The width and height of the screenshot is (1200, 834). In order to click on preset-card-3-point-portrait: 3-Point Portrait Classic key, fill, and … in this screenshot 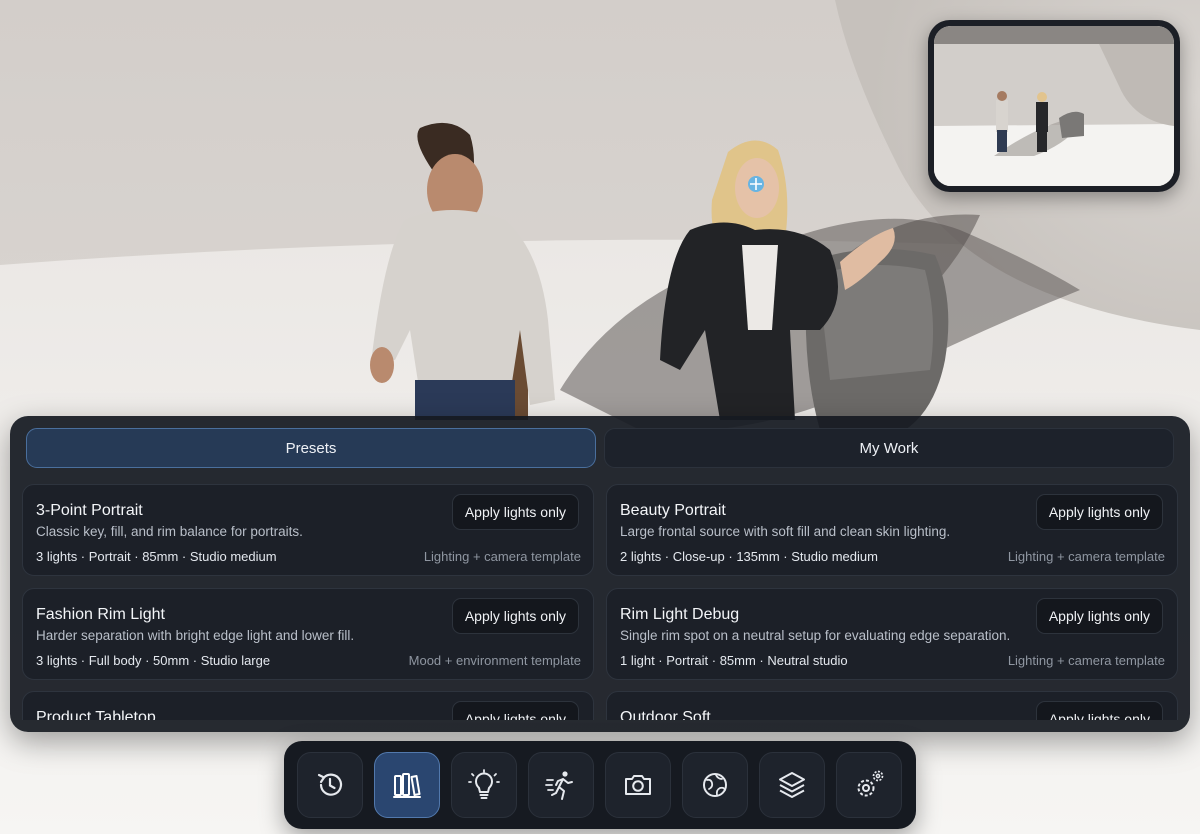, I will do `click(308, 530)`.